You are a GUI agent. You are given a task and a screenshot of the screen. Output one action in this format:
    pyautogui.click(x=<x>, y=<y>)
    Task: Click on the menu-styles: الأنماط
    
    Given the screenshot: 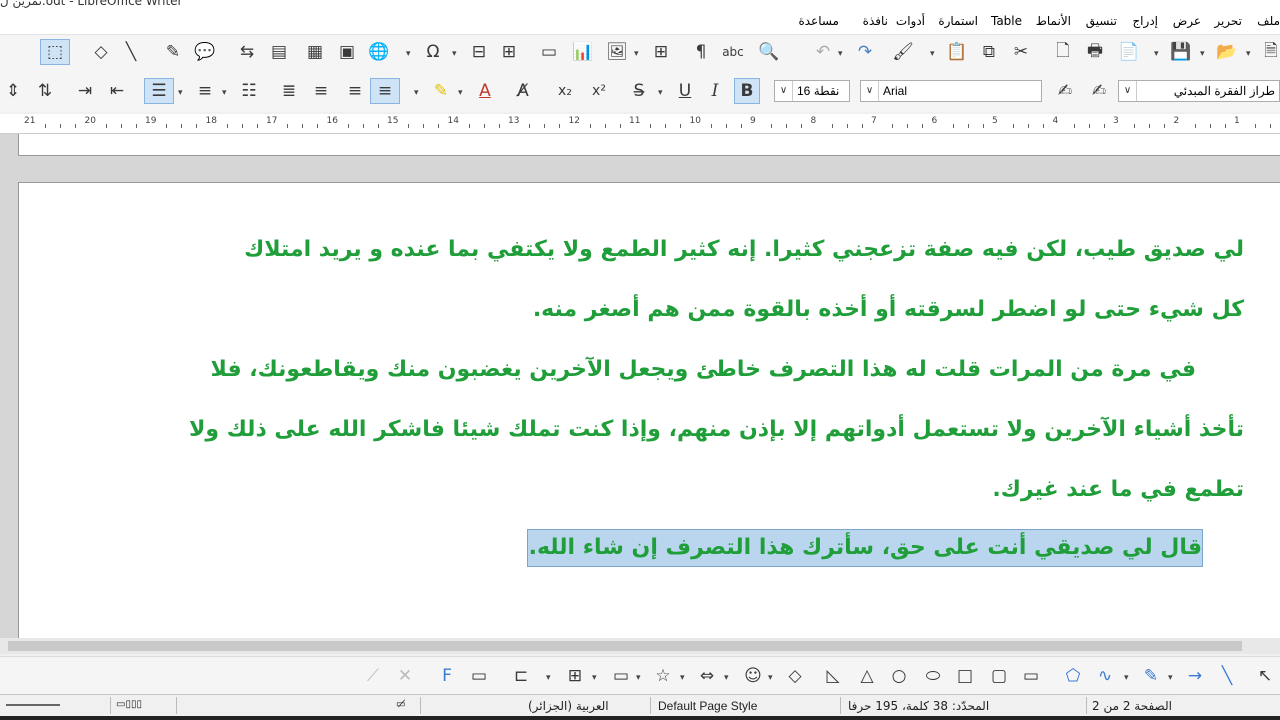 What is the action you would take?
    pyautogui.click(x=1053, y=21)
    